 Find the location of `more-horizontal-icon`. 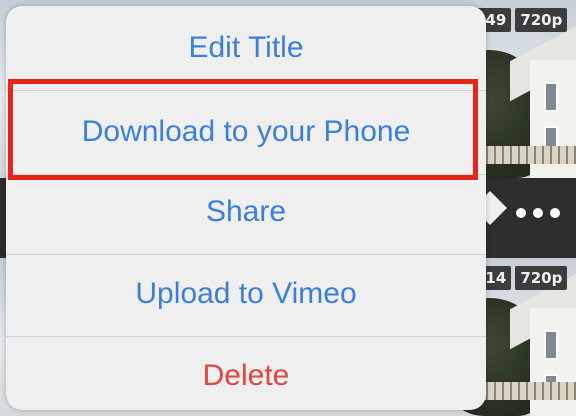

more-horizontal-icon is located at coordinates (538, 213).